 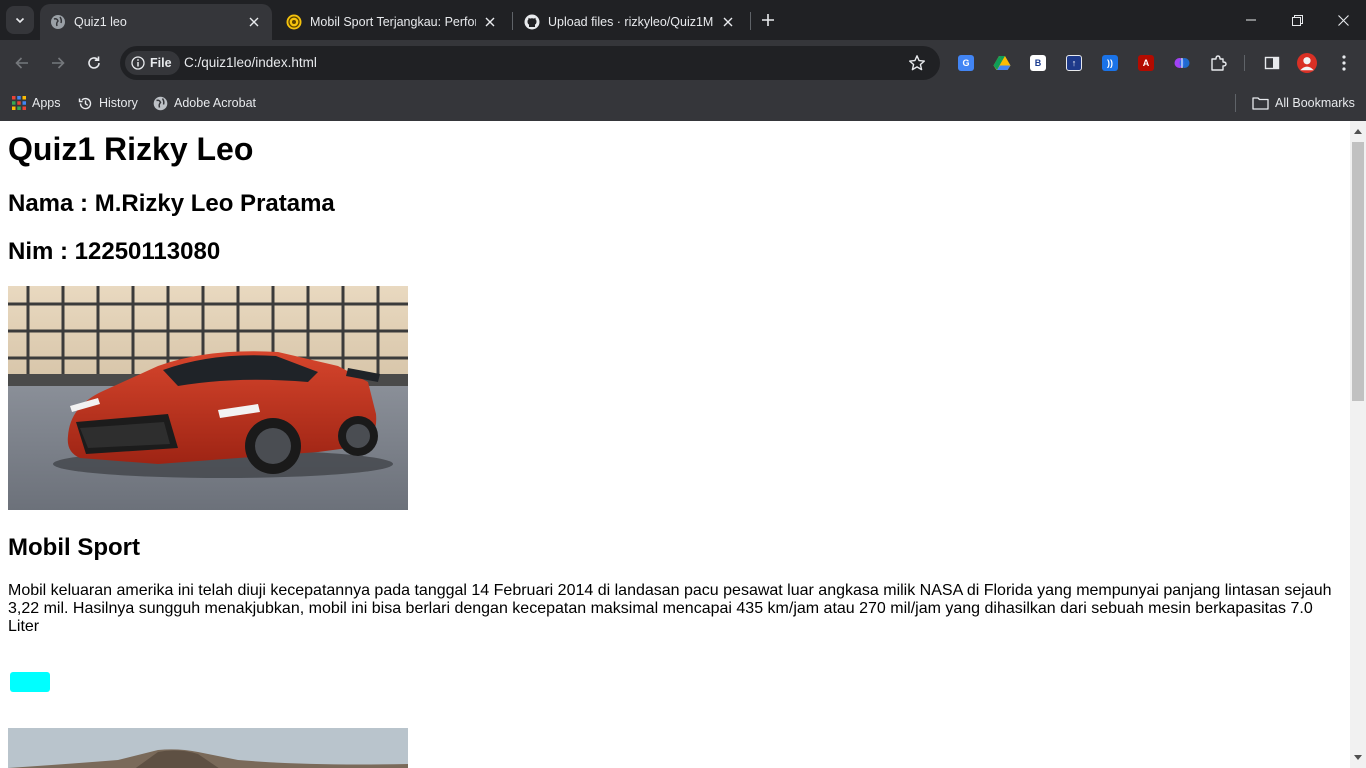 I want to click on address-bar: File C:/quiz1leo/index.html, so click(x=530, y=63).